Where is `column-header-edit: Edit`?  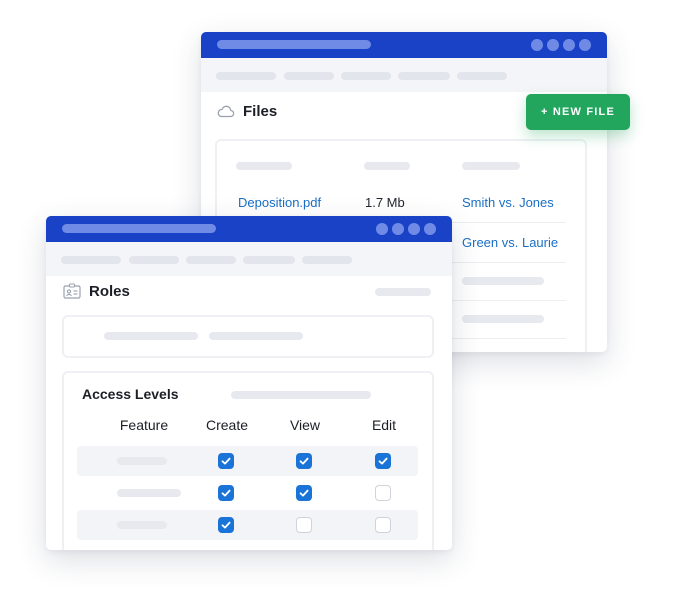 column-header-edit: Edit is located at coordinates (384, 425).